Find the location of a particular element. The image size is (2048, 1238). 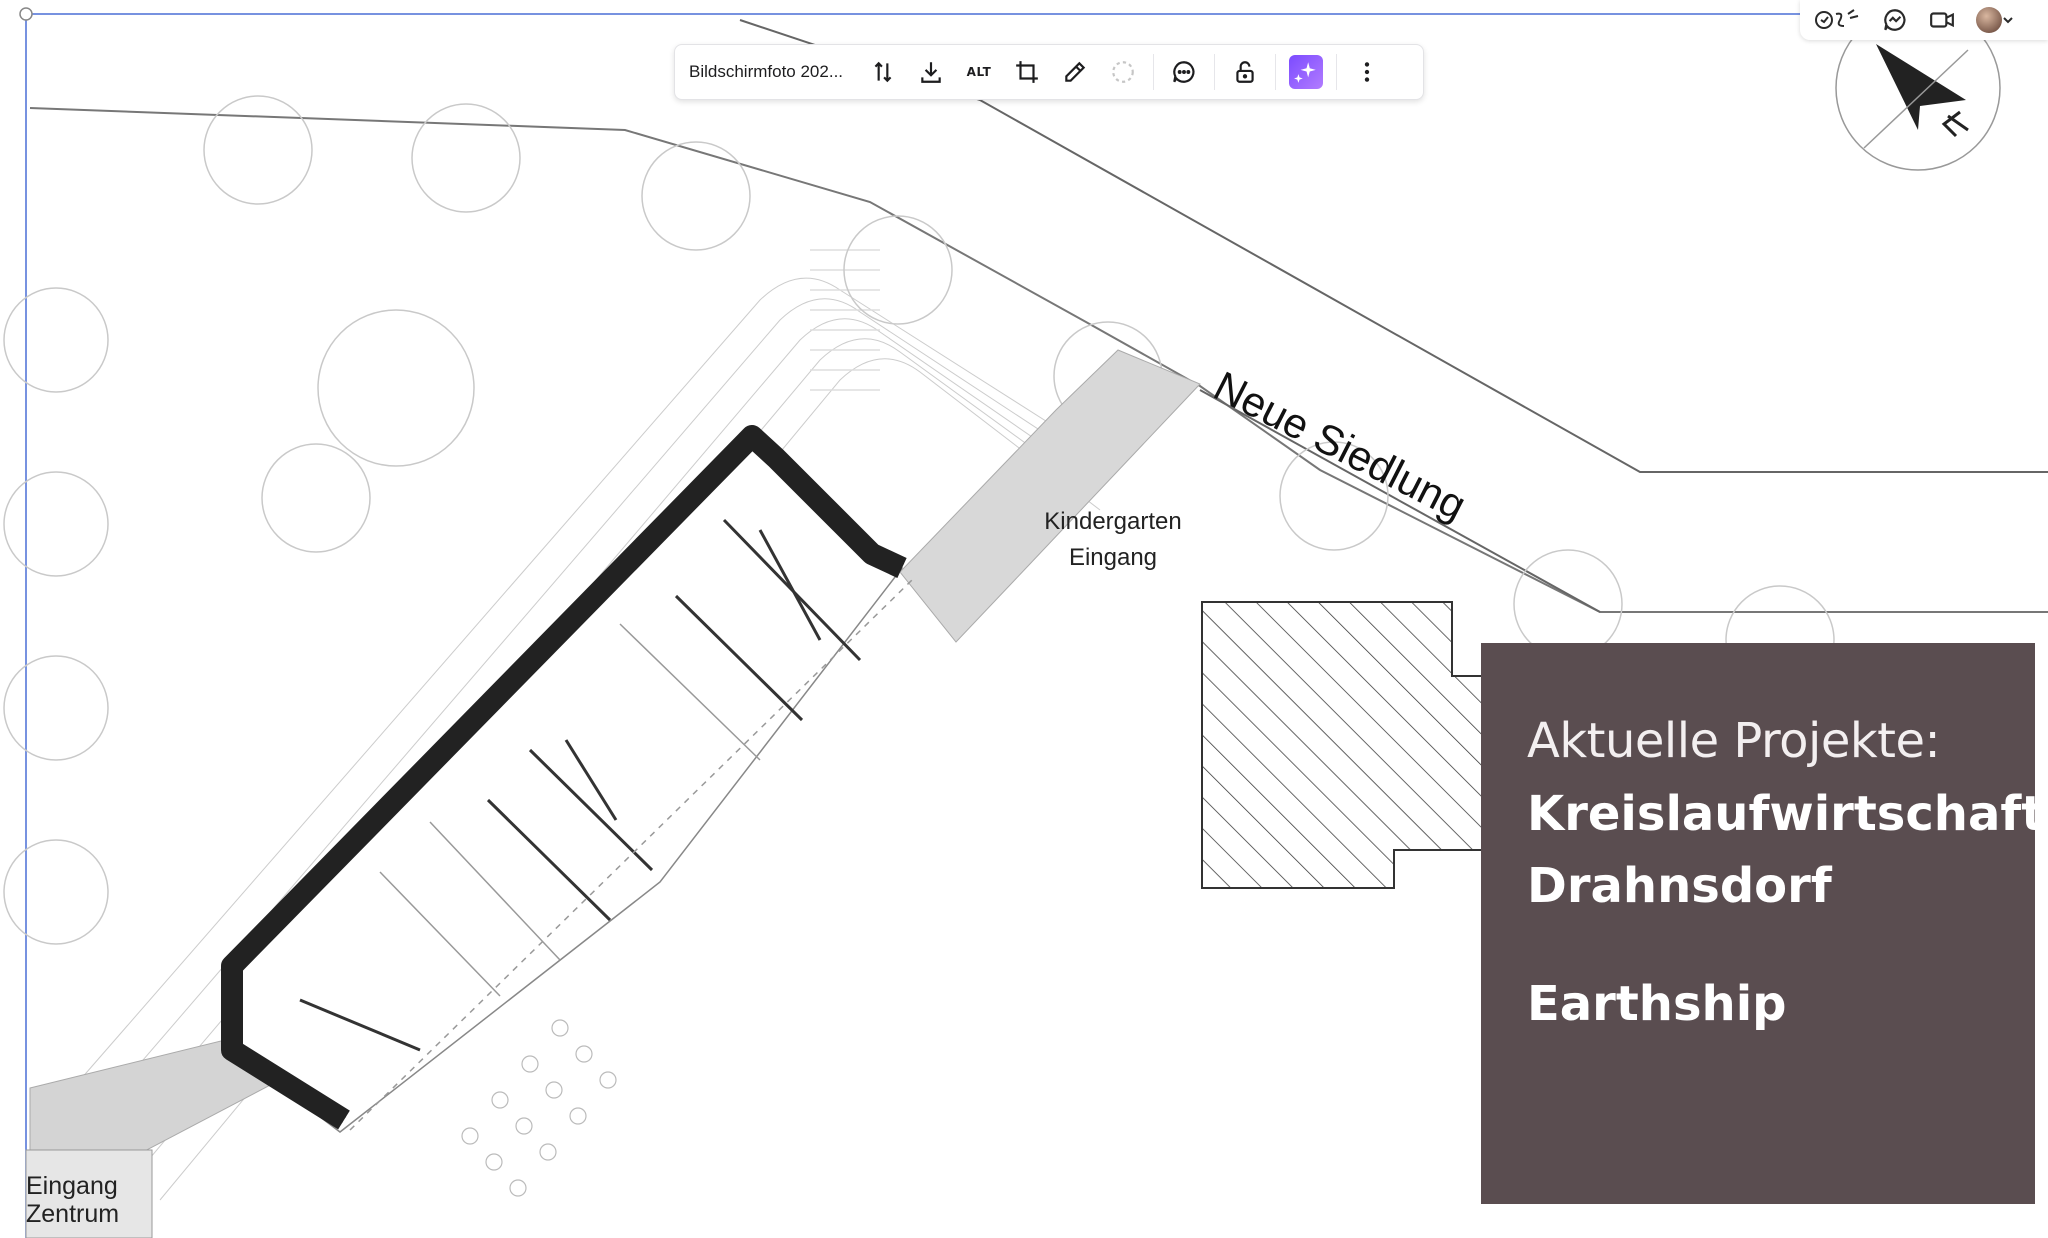

garden-beds is located at coordinates (539, 1108).